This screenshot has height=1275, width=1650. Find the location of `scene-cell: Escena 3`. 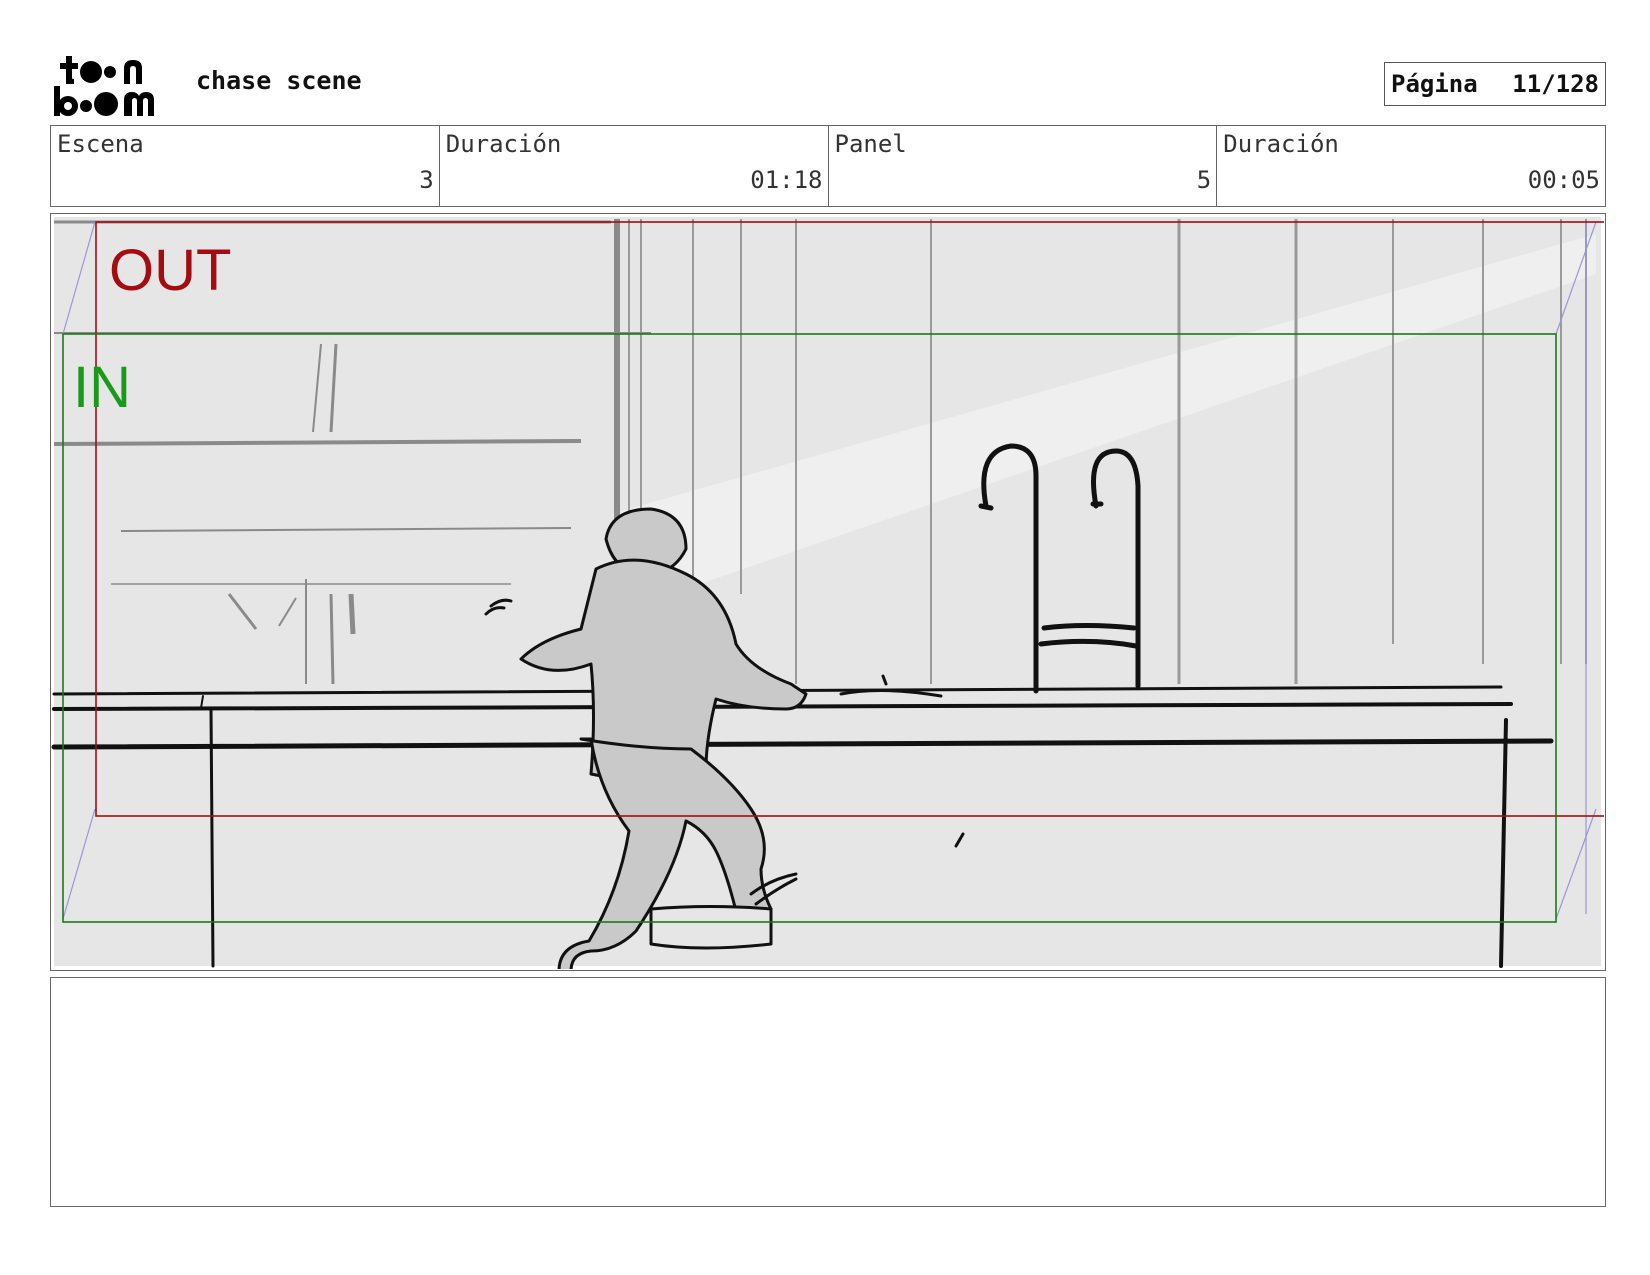

scene-cell: Escena 3 is located at coordinates (245, 166).